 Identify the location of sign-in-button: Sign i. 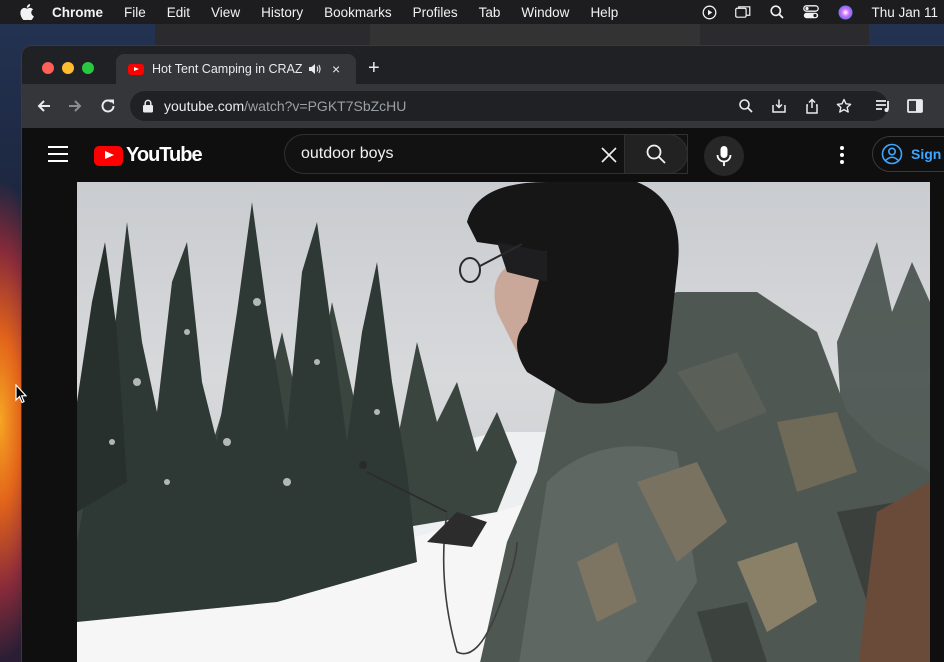
(908, 154).